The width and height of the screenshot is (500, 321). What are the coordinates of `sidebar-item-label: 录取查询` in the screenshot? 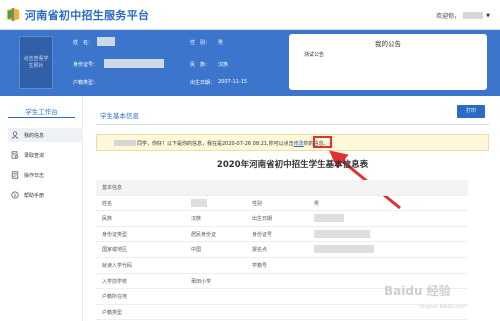 It's located at (34, 155).